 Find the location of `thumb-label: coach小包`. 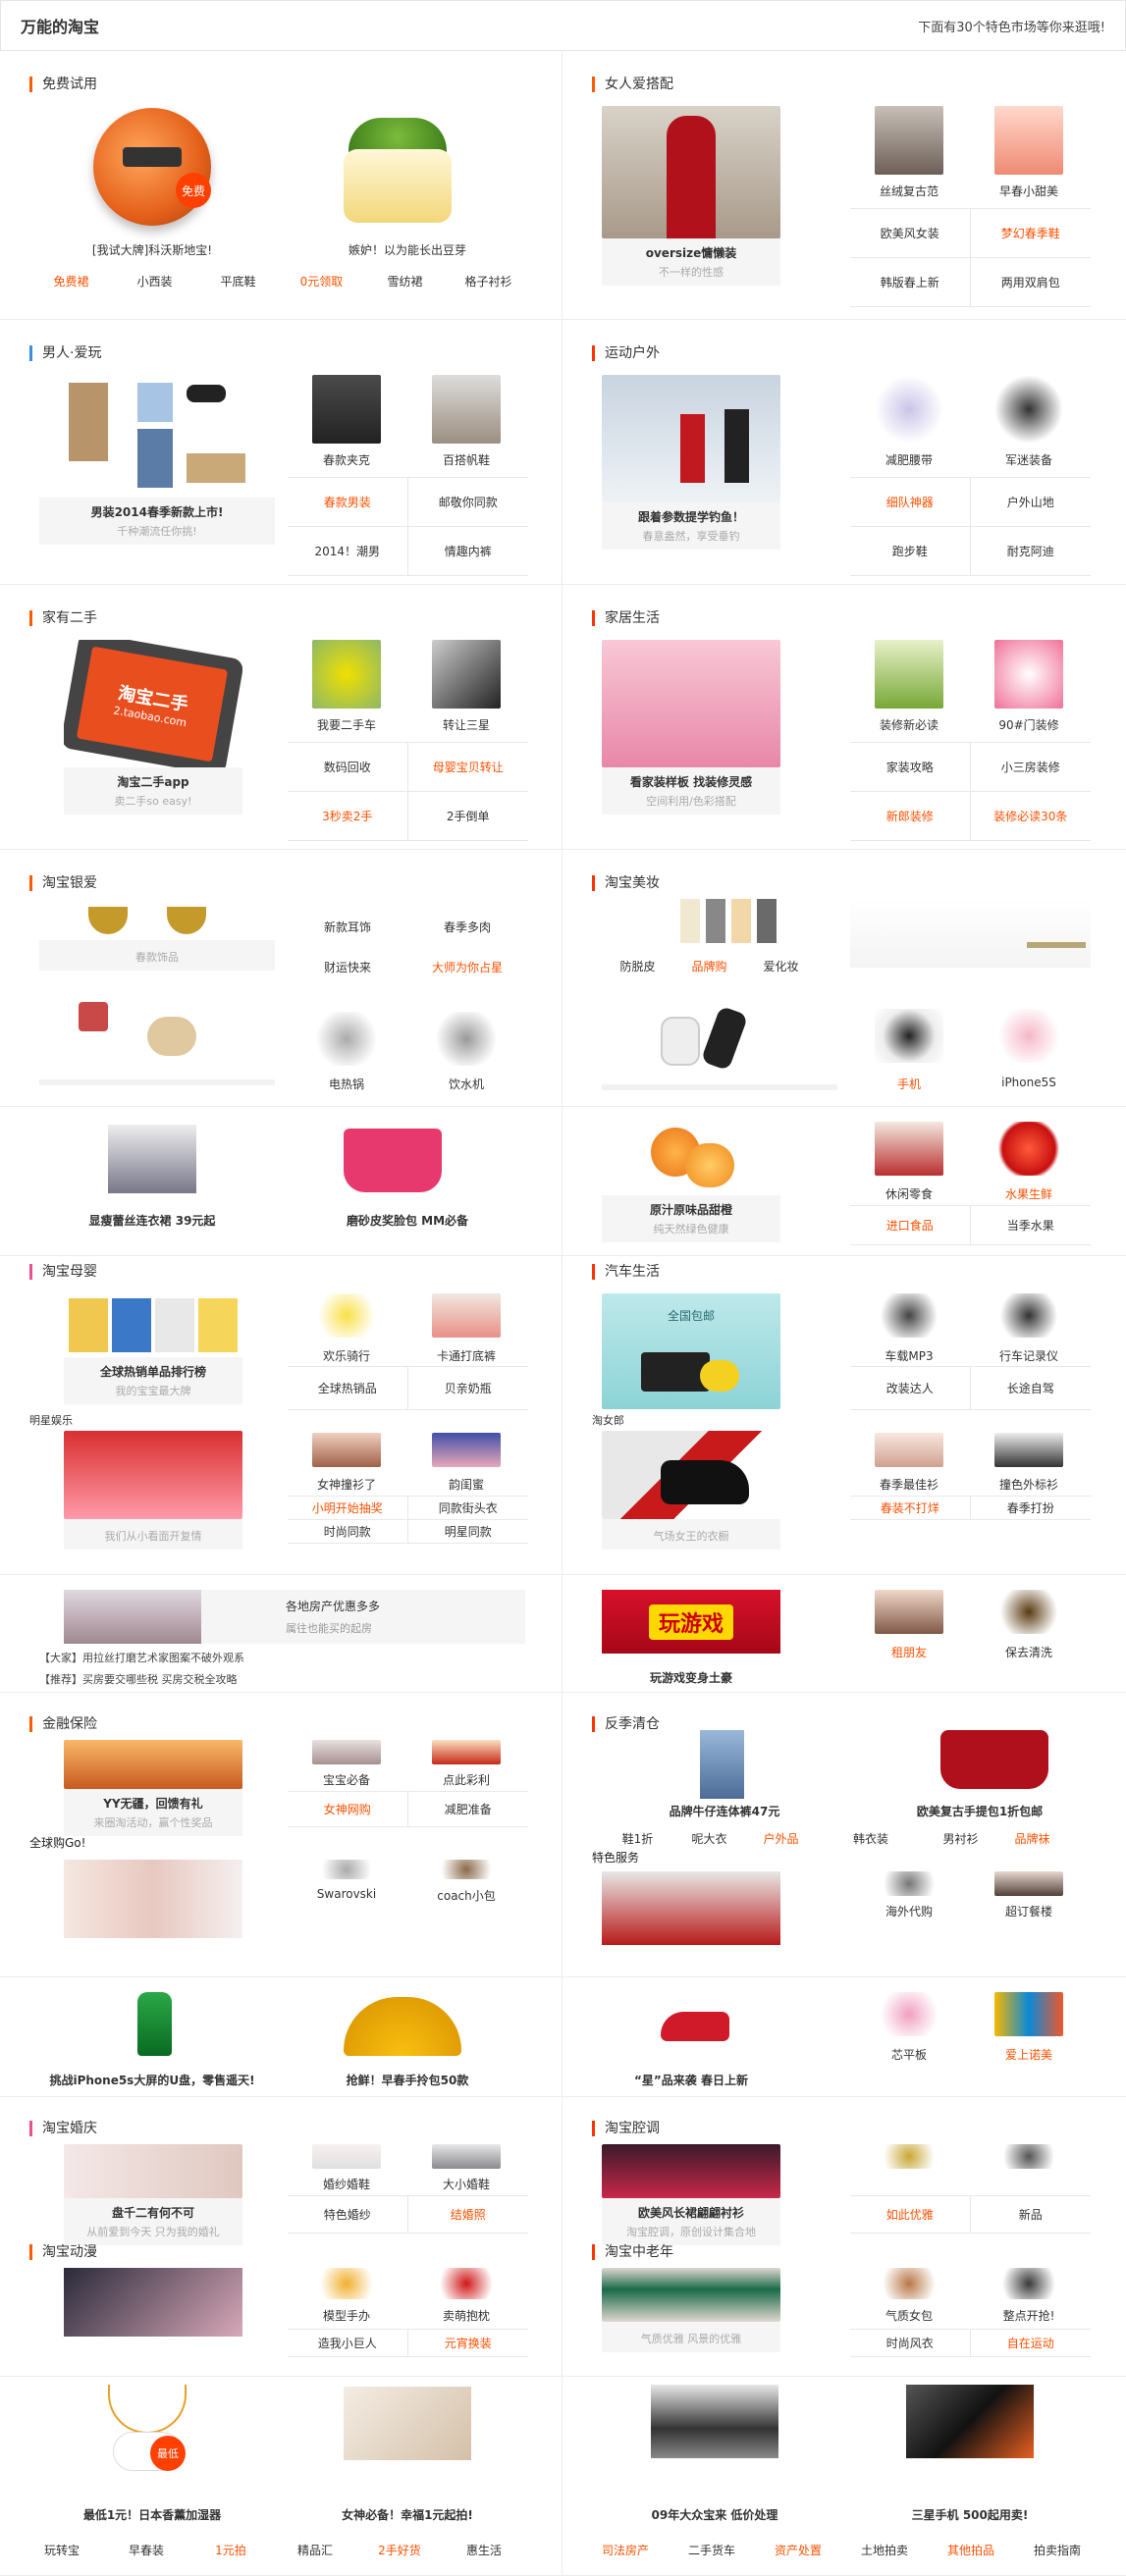

thumb-label: coach小包 is located at coordinates (466, 1895).